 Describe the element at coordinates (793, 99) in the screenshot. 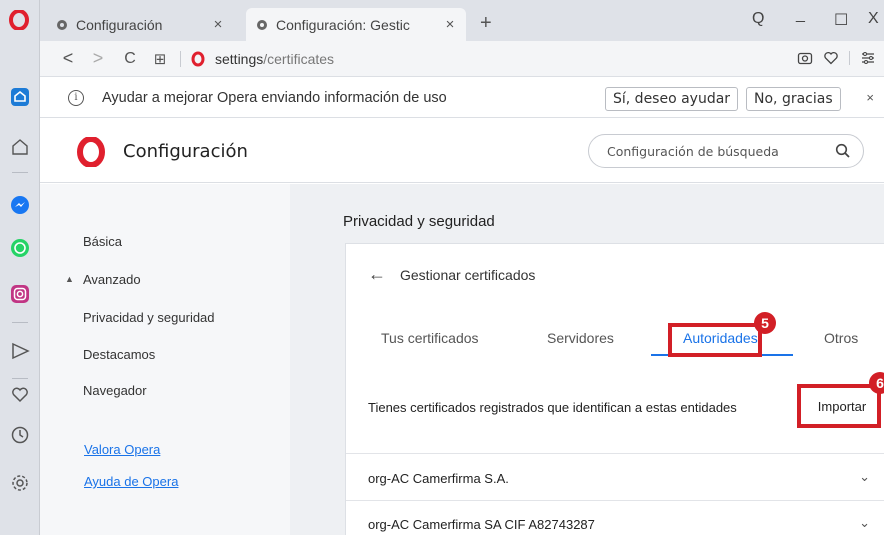

I see `decline-button: No, gracias` at that location.